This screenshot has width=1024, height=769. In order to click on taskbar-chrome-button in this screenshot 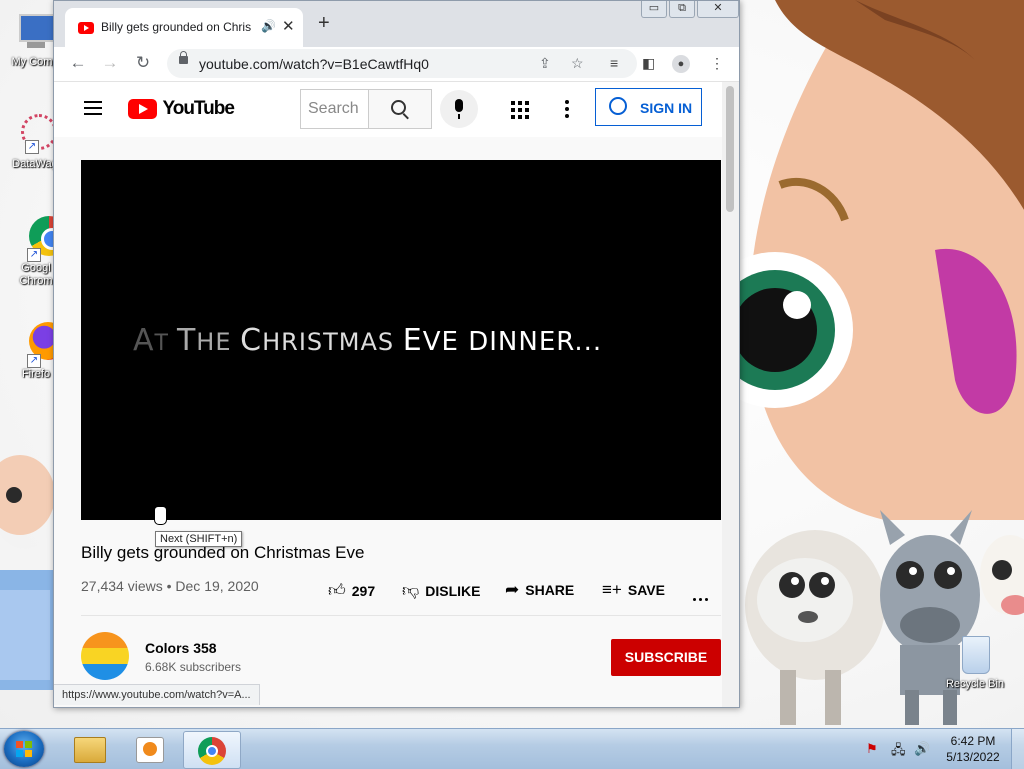, I will do `click(212, 750)`.